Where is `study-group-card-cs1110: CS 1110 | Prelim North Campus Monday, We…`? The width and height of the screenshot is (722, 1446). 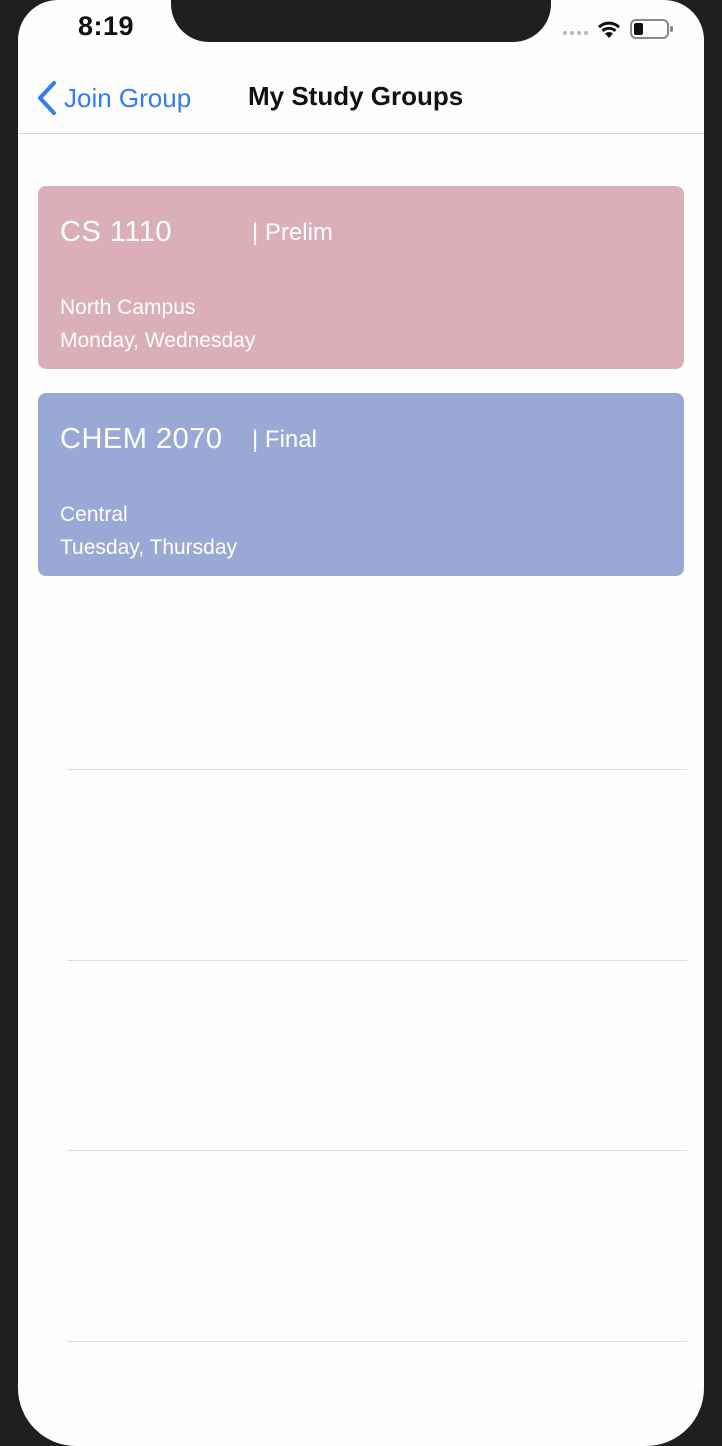
study-group-card-cs1110: CS 1110 | Prelim North Campus Monday, We… is located at coordinates (361, 277).